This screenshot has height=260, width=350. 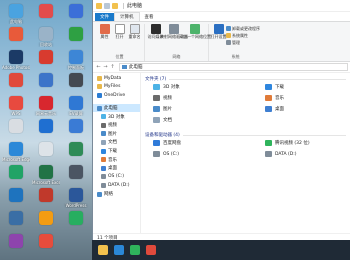 I want to click on nav-item: OS (C:), so click(x=116, y=177).